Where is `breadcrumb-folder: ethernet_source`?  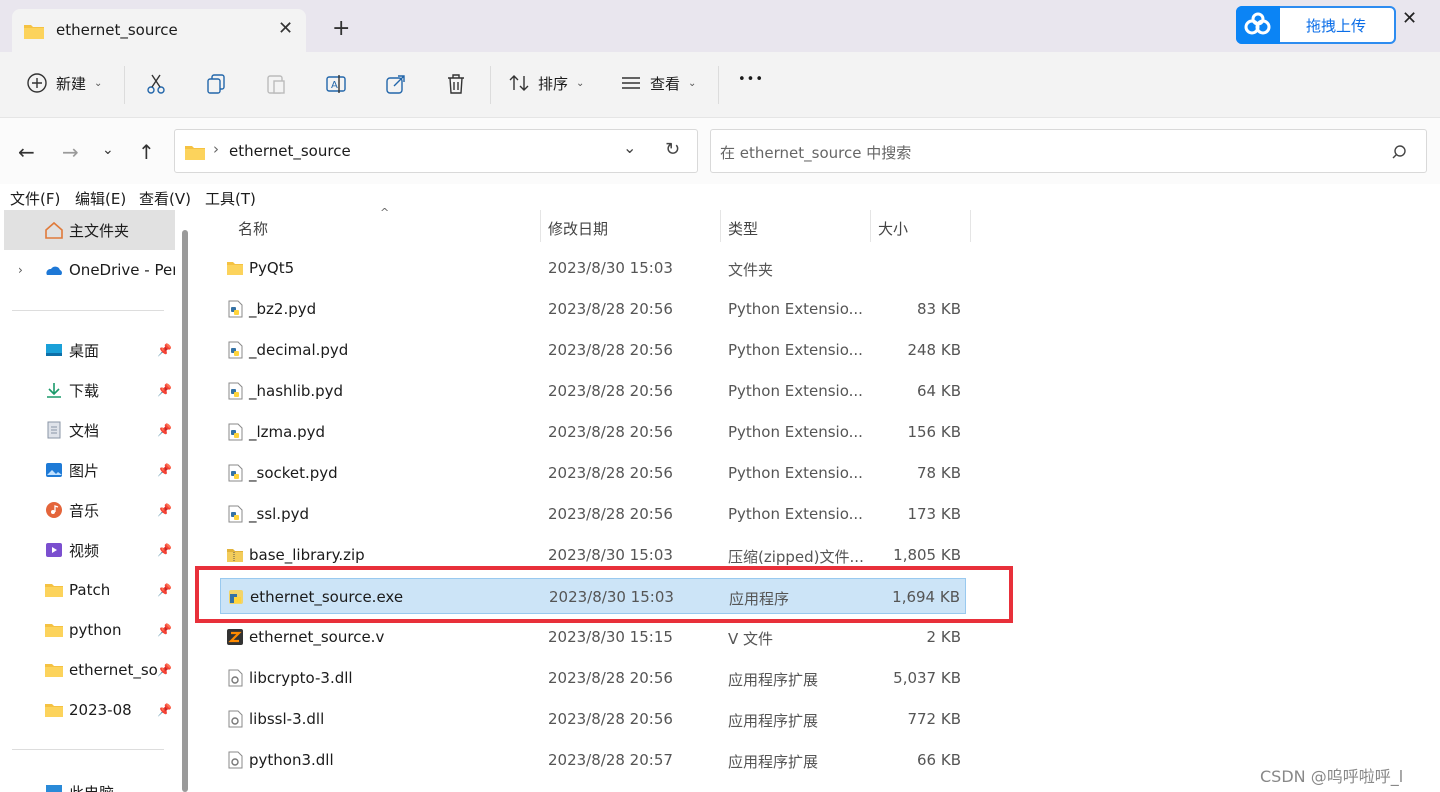
breadcrumb-folder: ethernet_source is located at coordinates (290, 151).